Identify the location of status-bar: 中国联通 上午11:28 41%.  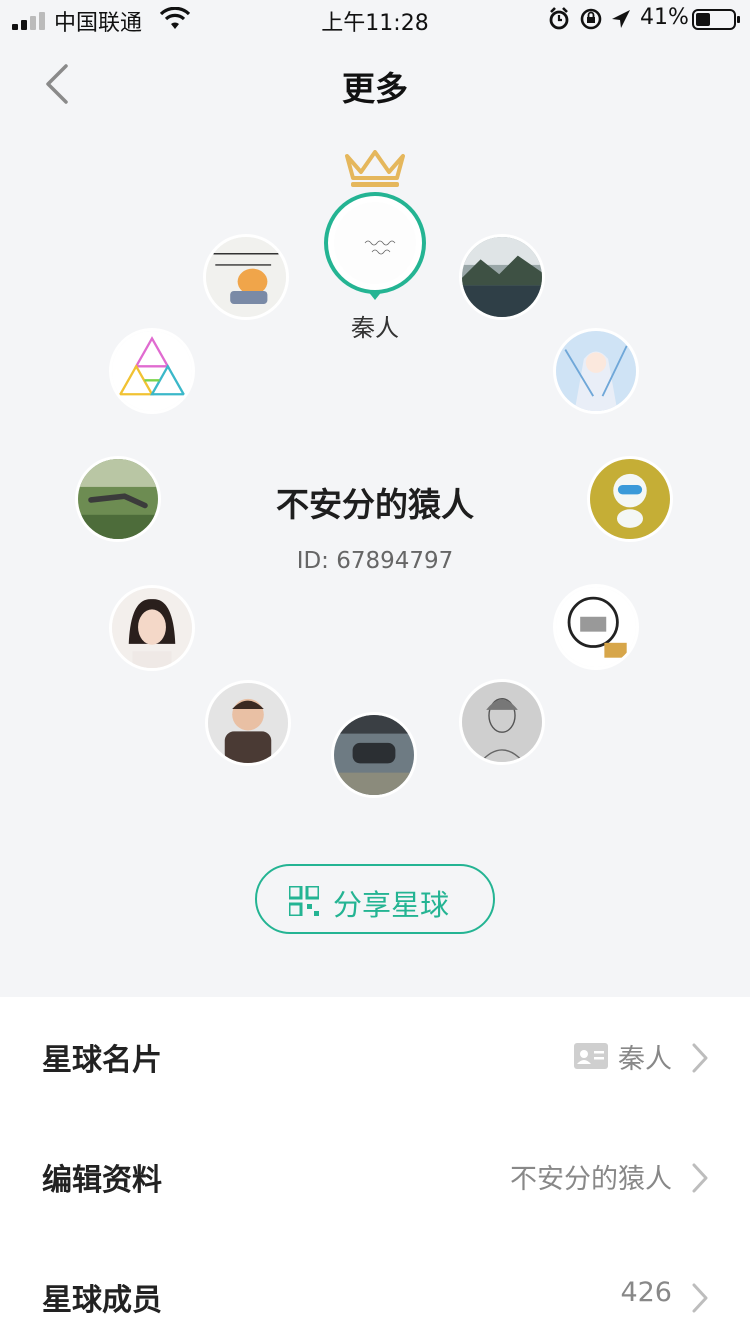
(375, 20).